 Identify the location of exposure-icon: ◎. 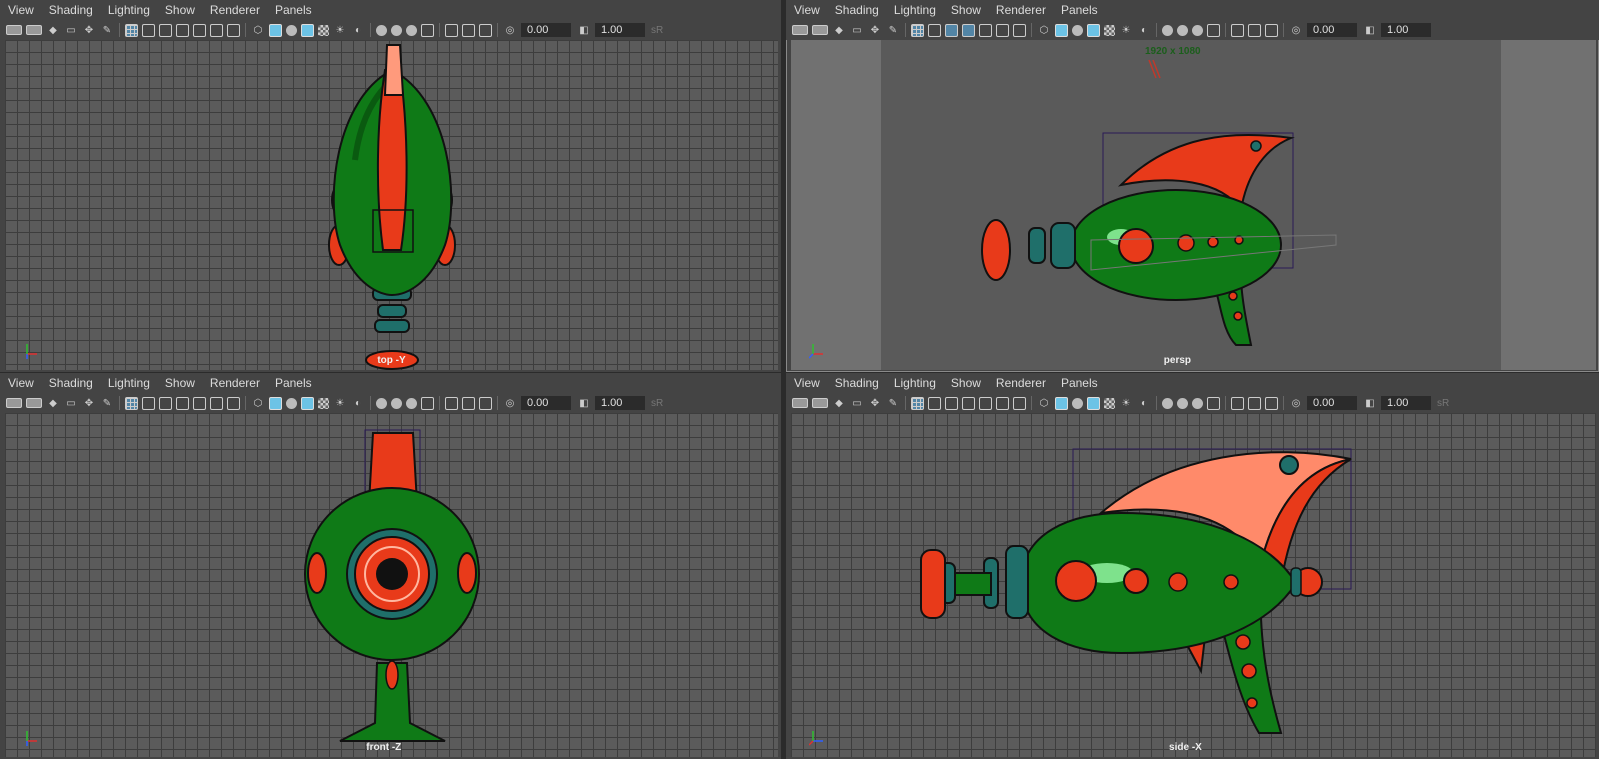
(1296, 30).